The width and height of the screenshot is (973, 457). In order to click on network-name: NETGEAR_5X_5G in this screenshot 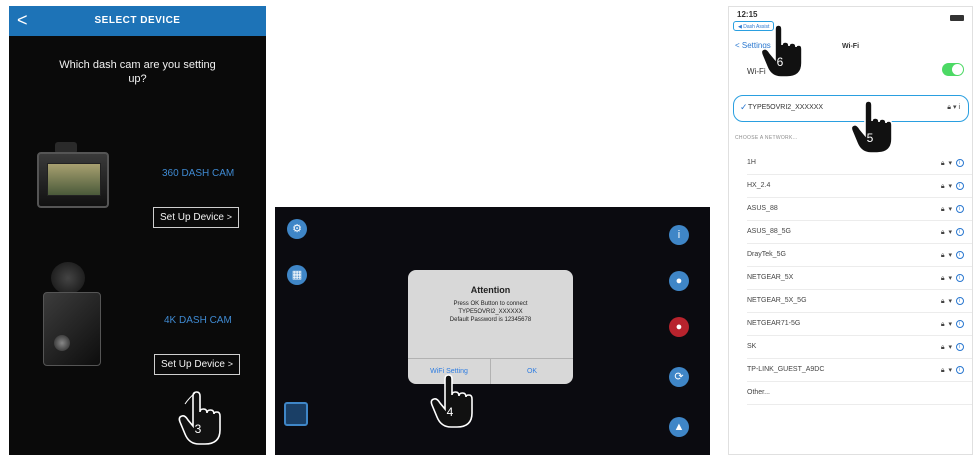, I will do `click(777, 300)`.